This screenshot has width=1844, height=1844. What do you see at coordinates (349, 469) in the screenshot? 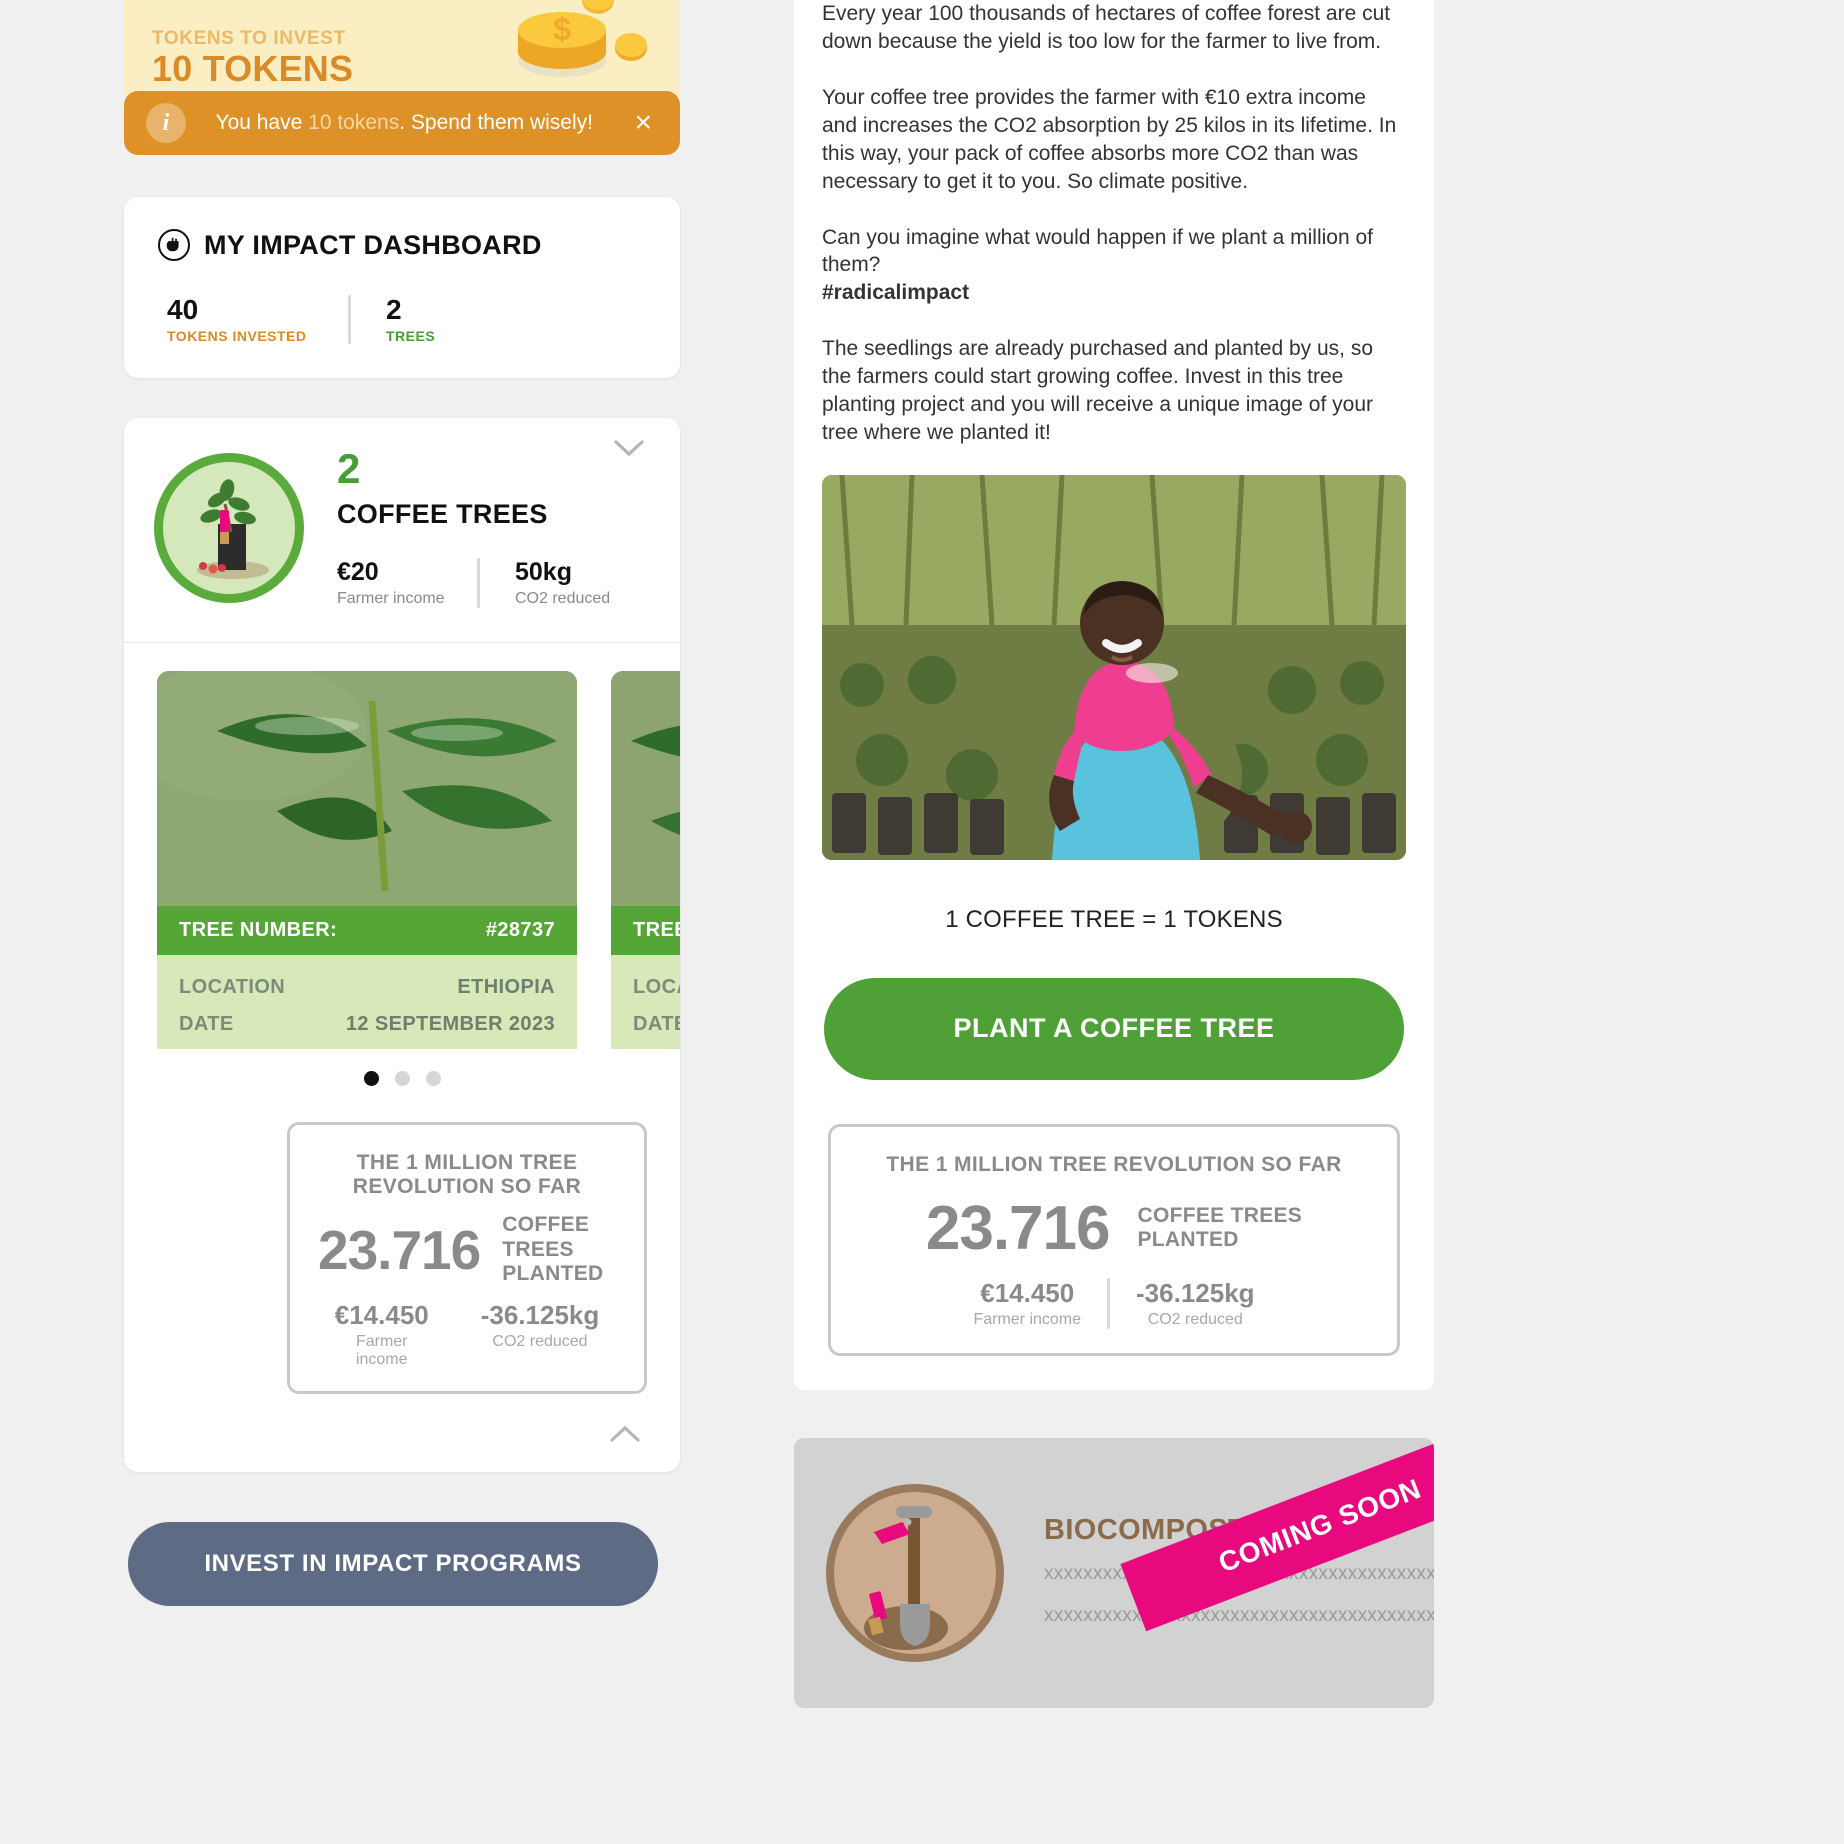
I see `coffee-trees-count: 2` at bounding box center [349, 469].